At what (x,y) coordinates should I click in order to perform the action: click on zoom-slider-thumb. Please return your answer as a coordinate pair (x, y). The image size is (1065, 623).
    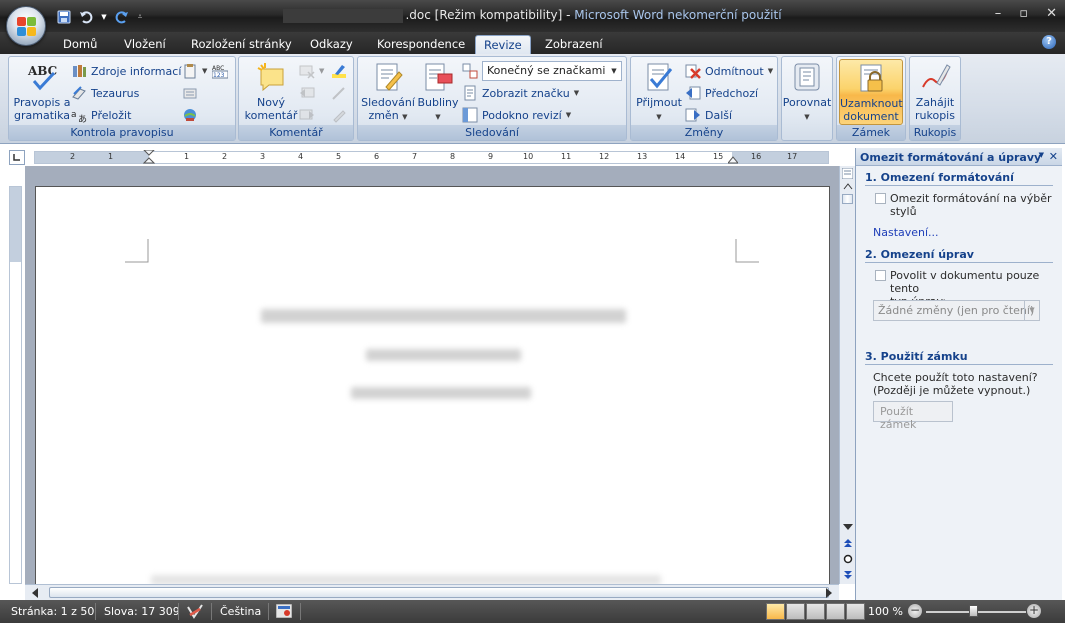
    Looking at the image, I should click on (973, 611).